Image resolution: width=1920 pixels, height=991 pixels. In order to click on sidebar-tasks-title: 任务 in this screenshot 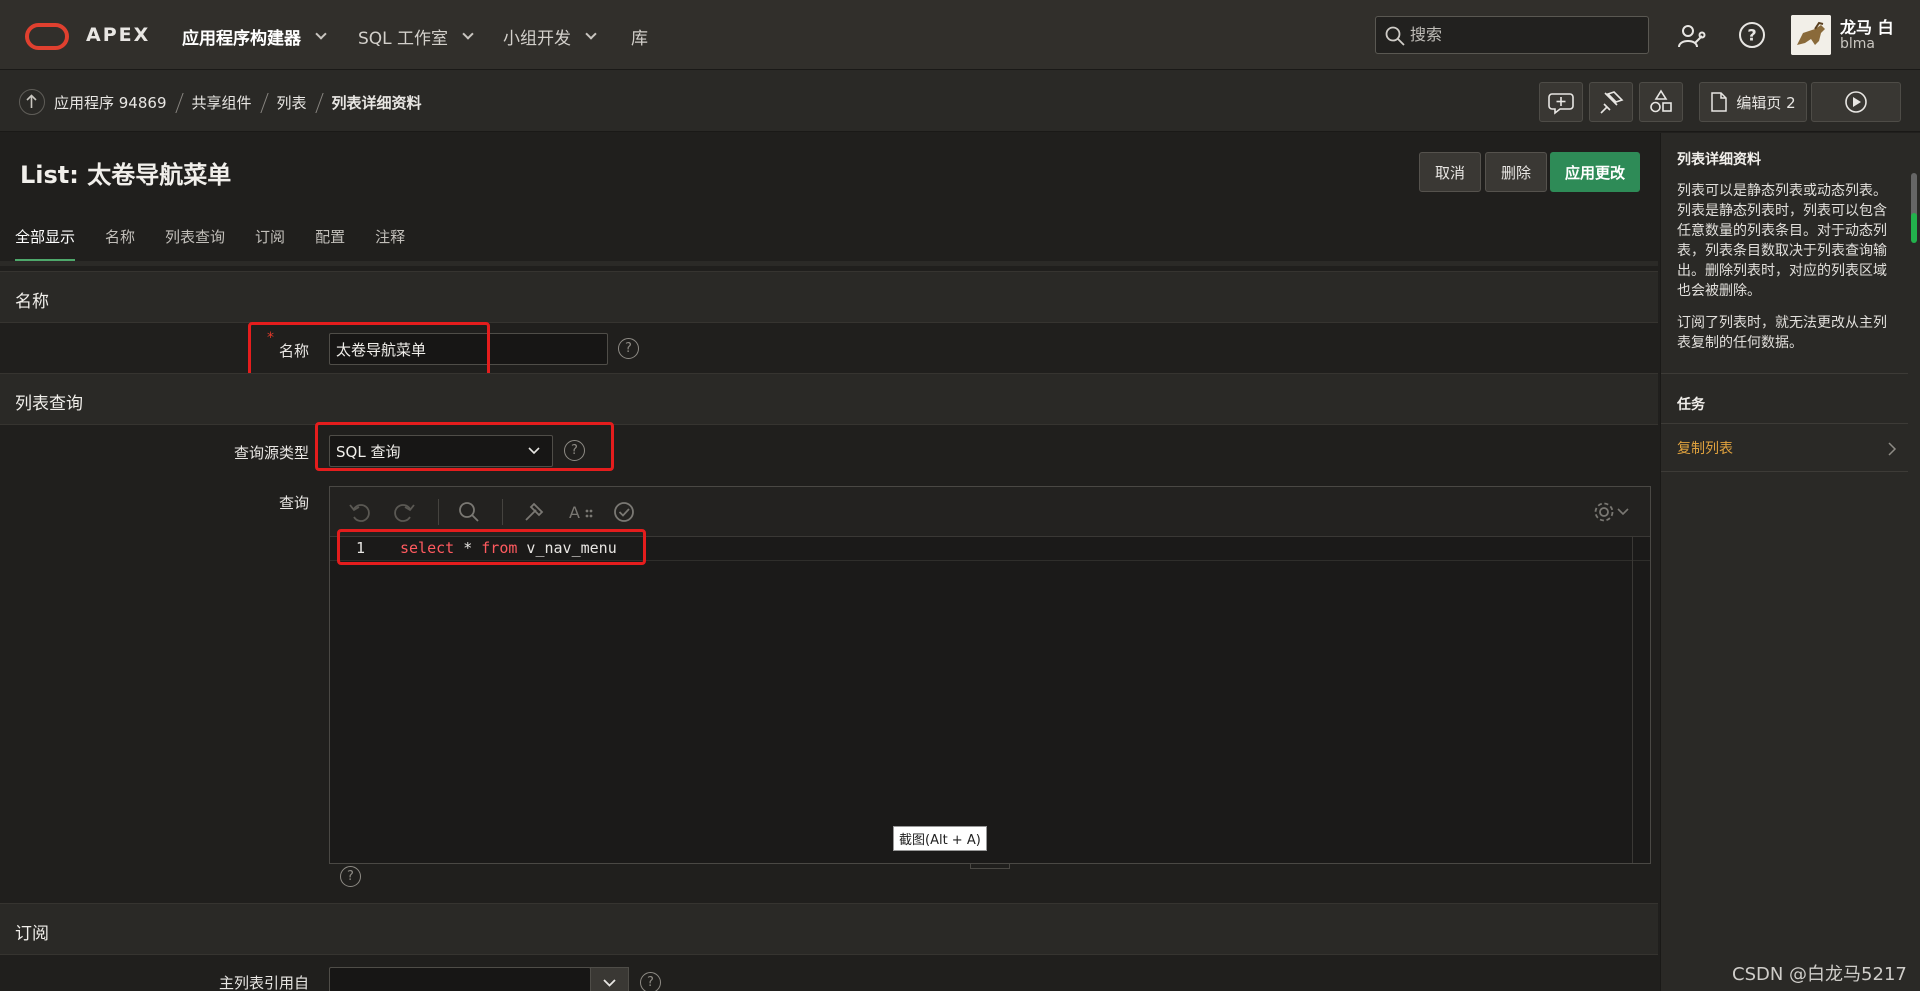, I will do `click(1691, 405)`.